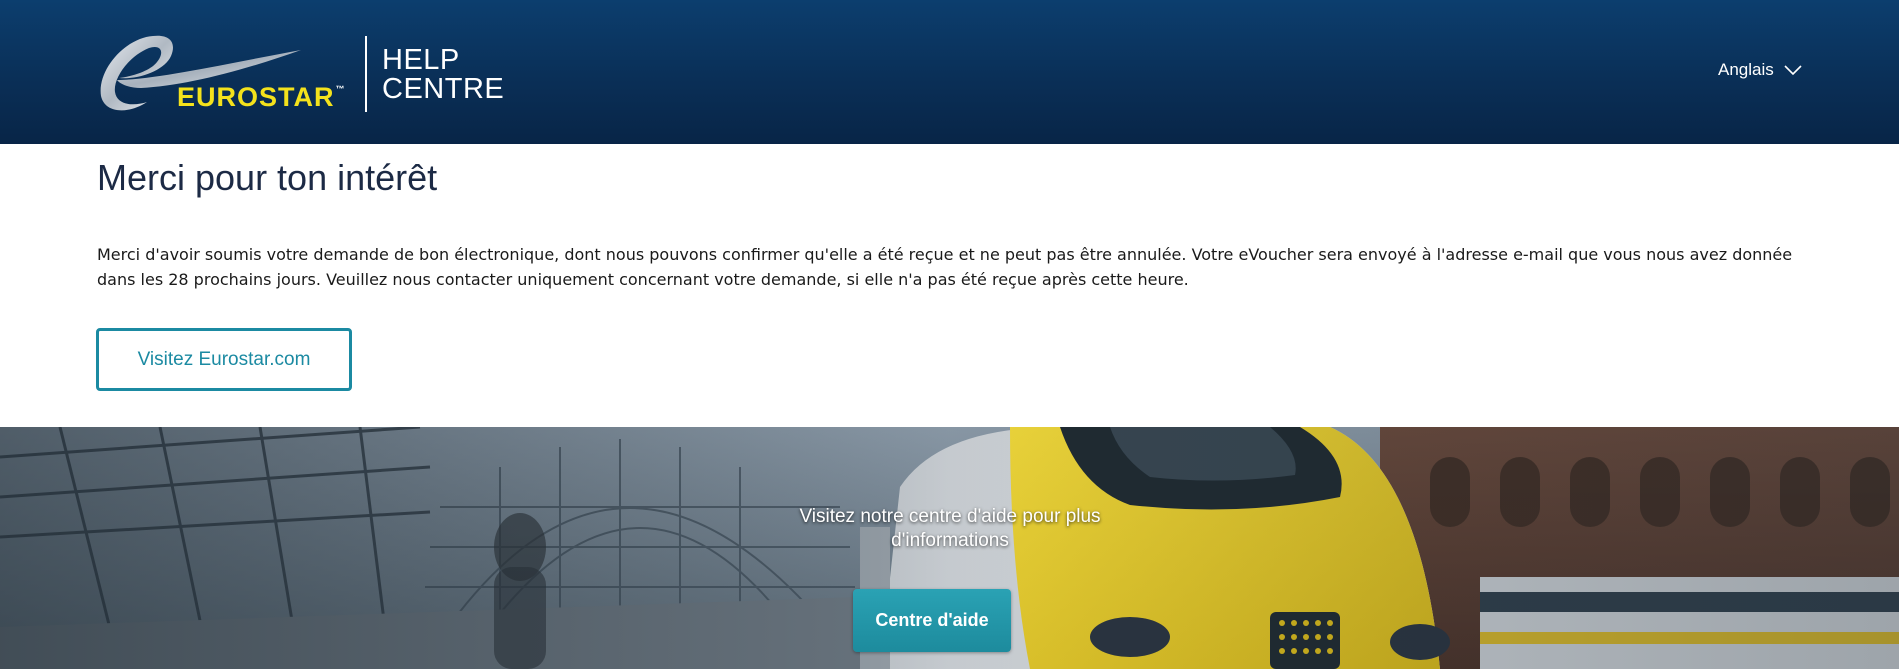 The width and height of the screenshot is (1899, 669). What do you see at coordinates (932, 620) in the screenshot?
I see `help-centre-button: Centre d'aide` at bounding box center [932, 620].